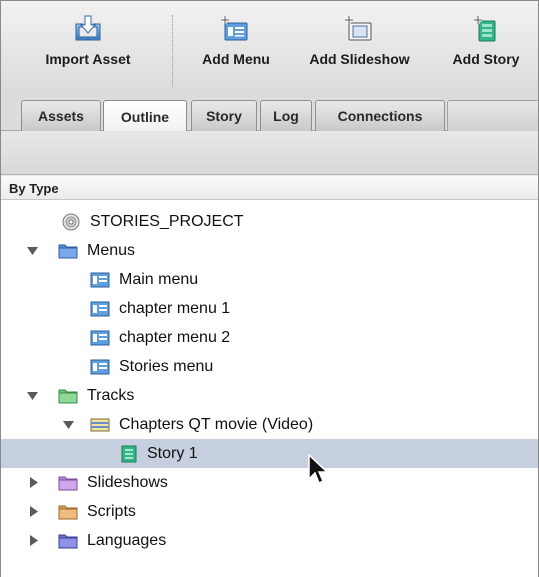  What do you see at coordinates (486, 59) in the screenshot?
I see `add-story-label: Add Story` at bounding box center [486, 59].